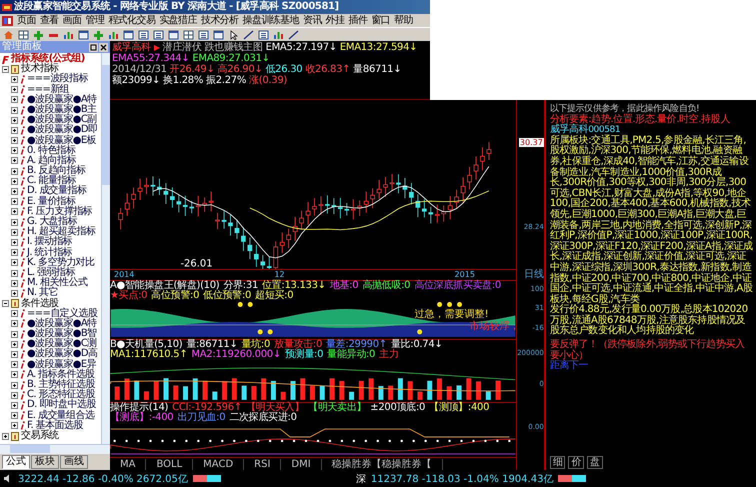 This screenshot has height=487, width=756. Describe the element at coordinates (42, 293) in the screenshot. I see `tree-item: N. 其它` at that location.